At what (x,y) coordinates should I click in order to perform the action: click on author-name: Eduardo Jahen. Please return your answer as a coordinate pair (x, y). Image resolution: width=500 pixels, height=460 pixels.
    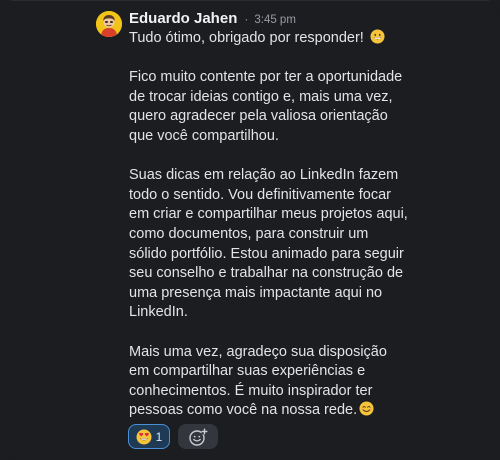
    Looking at the image, I should click on (183, 18).